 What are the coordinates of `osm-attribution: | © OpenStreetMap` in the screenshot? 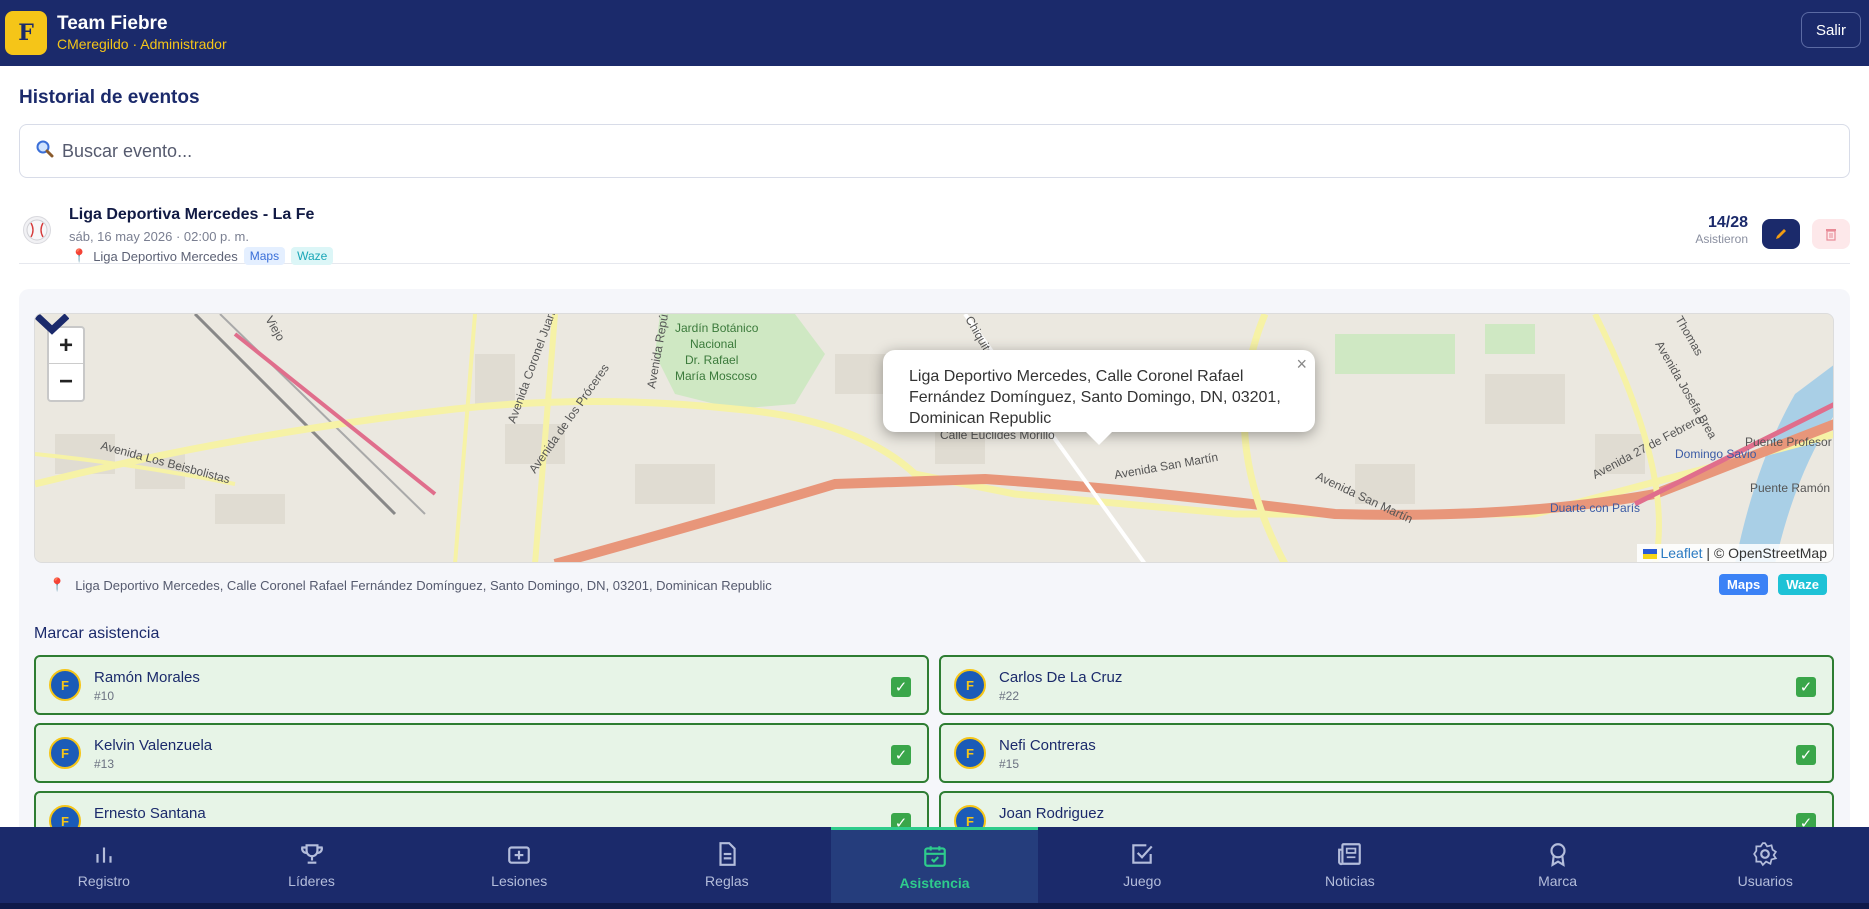 It's located at (1766, 553).